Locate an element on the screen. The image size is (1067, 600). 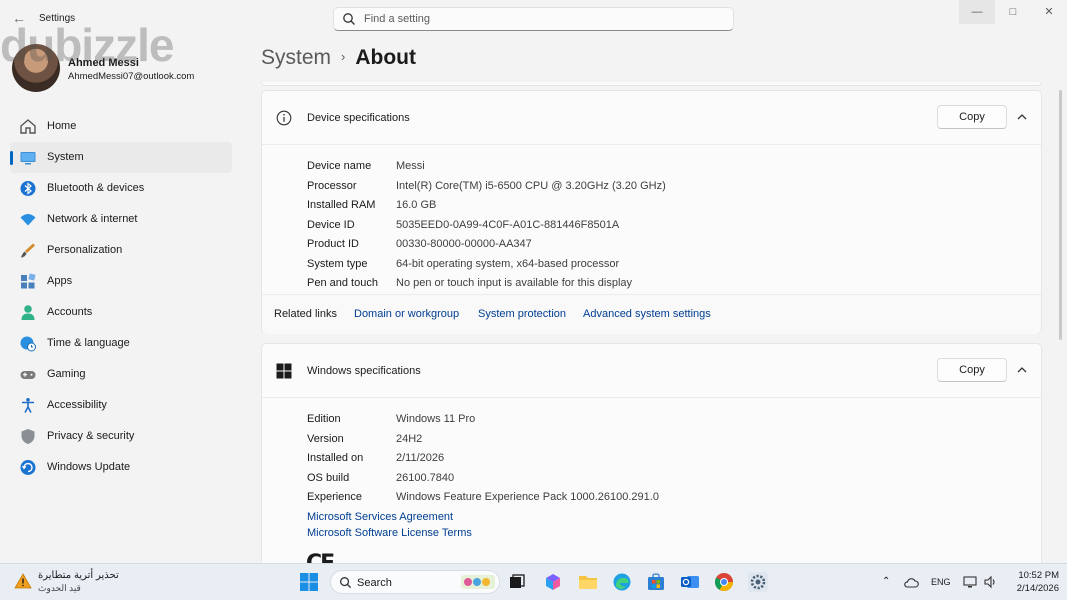
windows-specs-header: Windows specifications Copy is located at coordinates (651, 371).